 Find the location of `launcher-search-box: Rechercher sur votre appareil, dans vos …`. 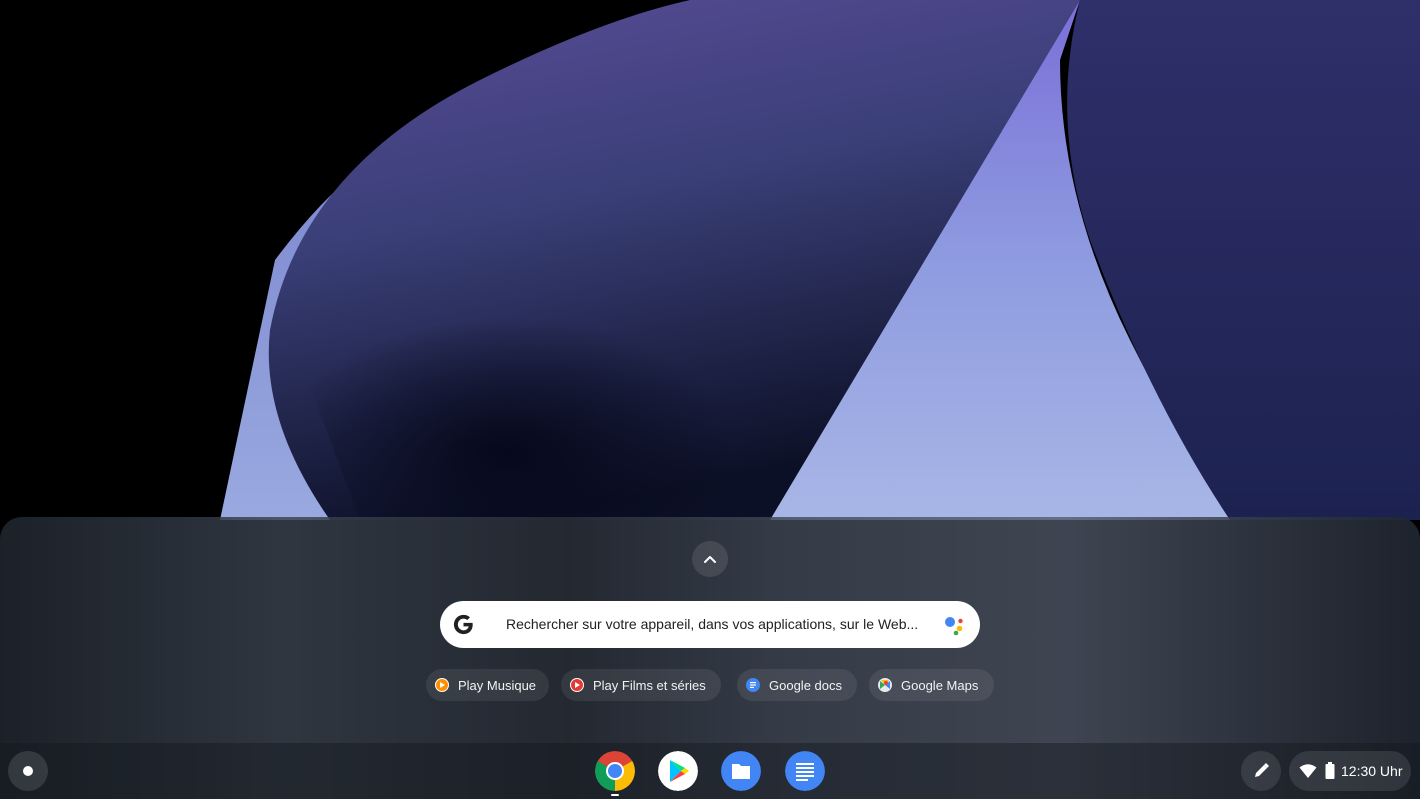

launcher-search-box: Rechercher sur votre appareil, dans vos … is located at coordinates (710, 624).